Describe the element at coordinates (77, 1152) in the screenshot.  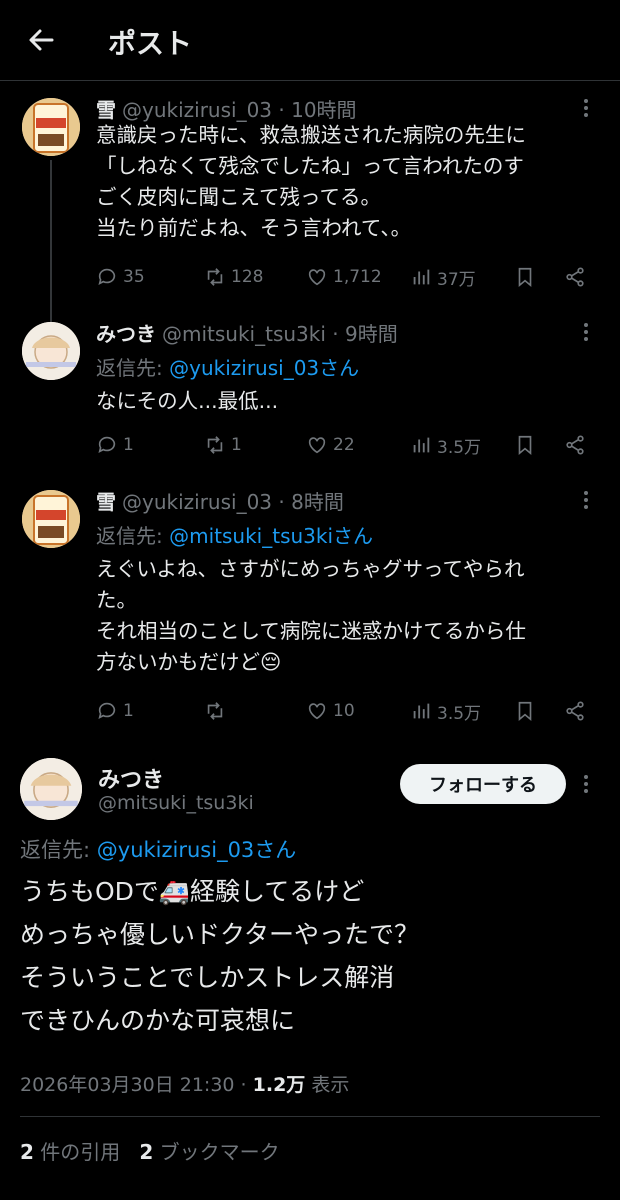
I see `quotes-label: 件の引用` at that location.